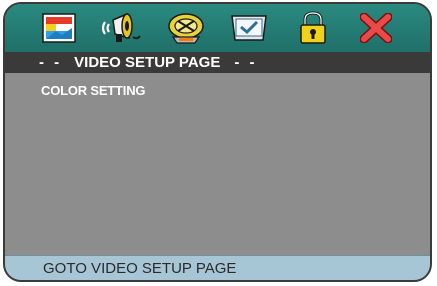 This screenshot has width=437, height=286. I want to click on audio-setup-icon, so click(122, 27).